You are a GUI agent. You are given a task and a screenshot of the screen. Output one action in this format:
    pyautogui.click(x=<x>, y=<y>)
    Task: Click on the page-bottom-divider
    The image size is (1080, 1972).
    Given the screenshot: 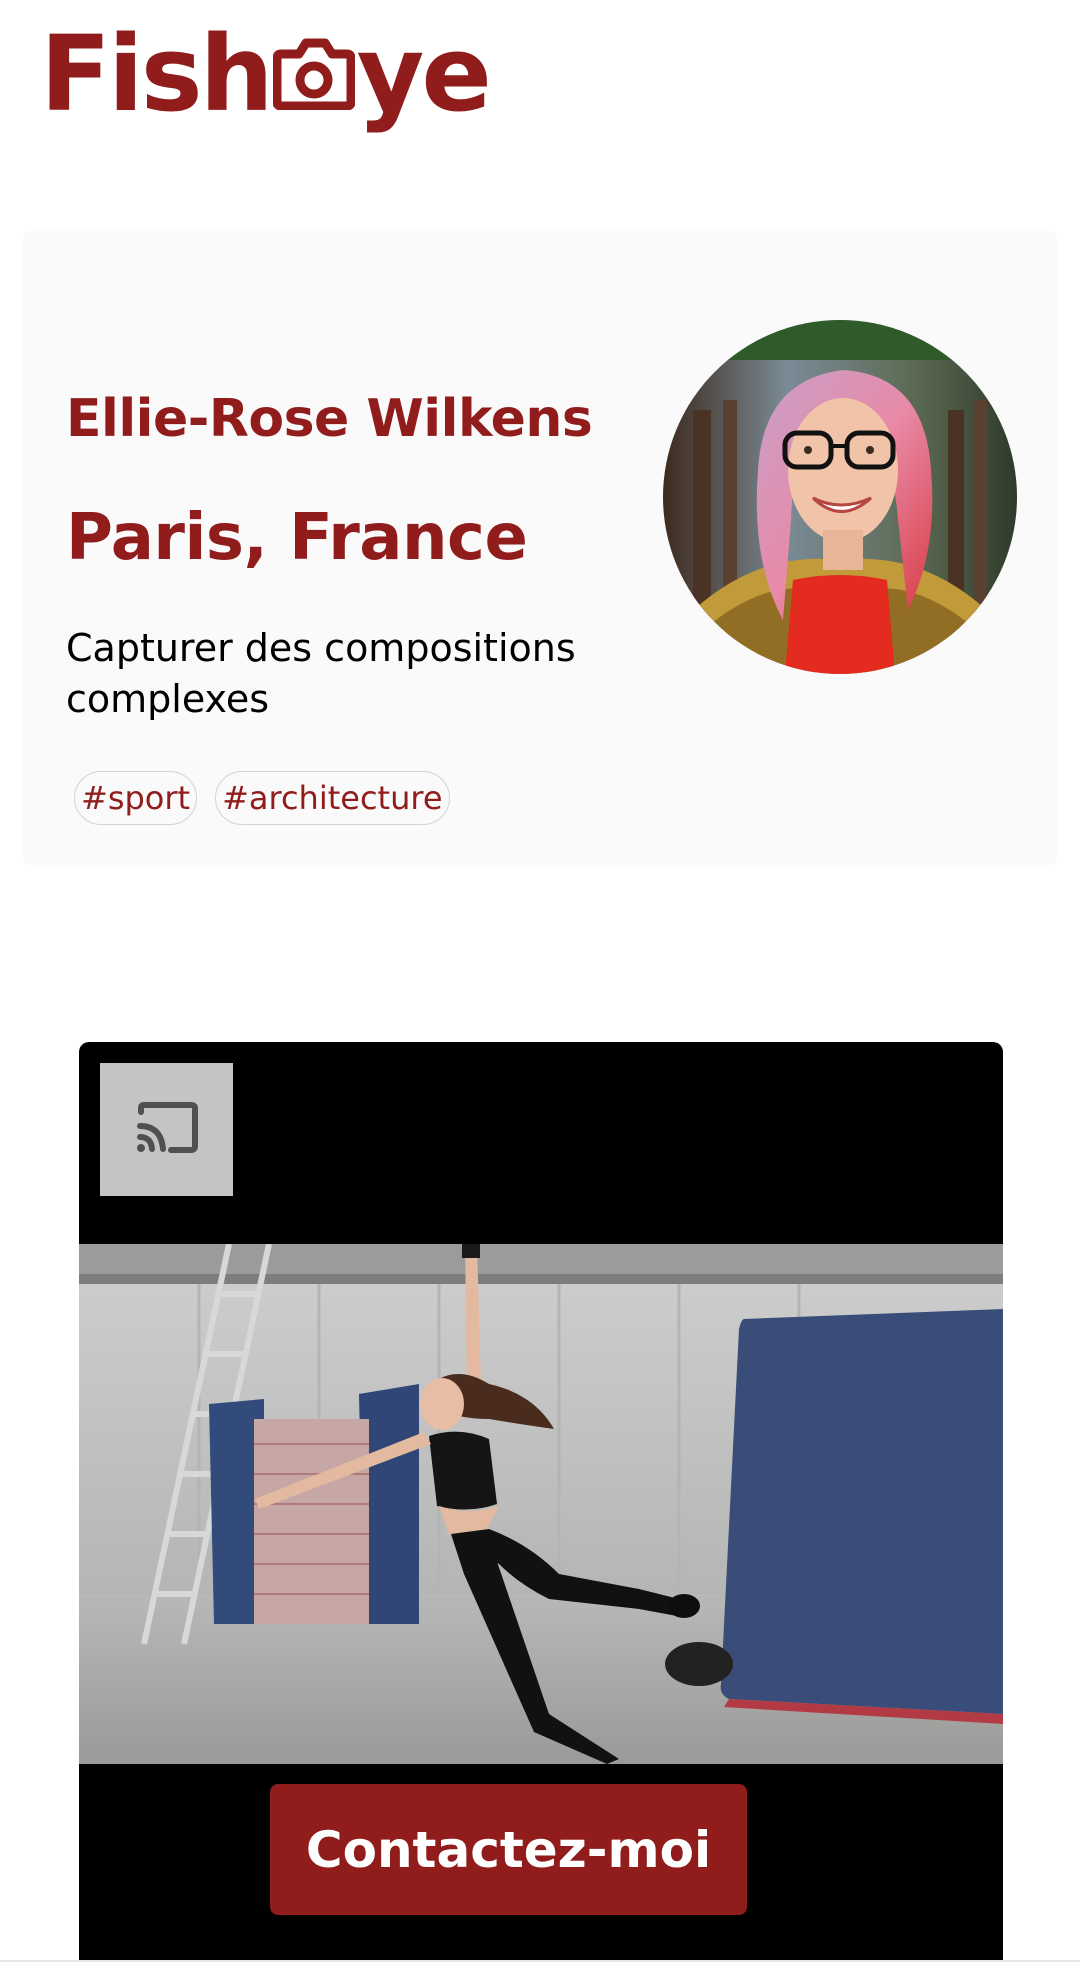 What is the action you would take?
    pyautogui.click(x=540, y=1961)
    